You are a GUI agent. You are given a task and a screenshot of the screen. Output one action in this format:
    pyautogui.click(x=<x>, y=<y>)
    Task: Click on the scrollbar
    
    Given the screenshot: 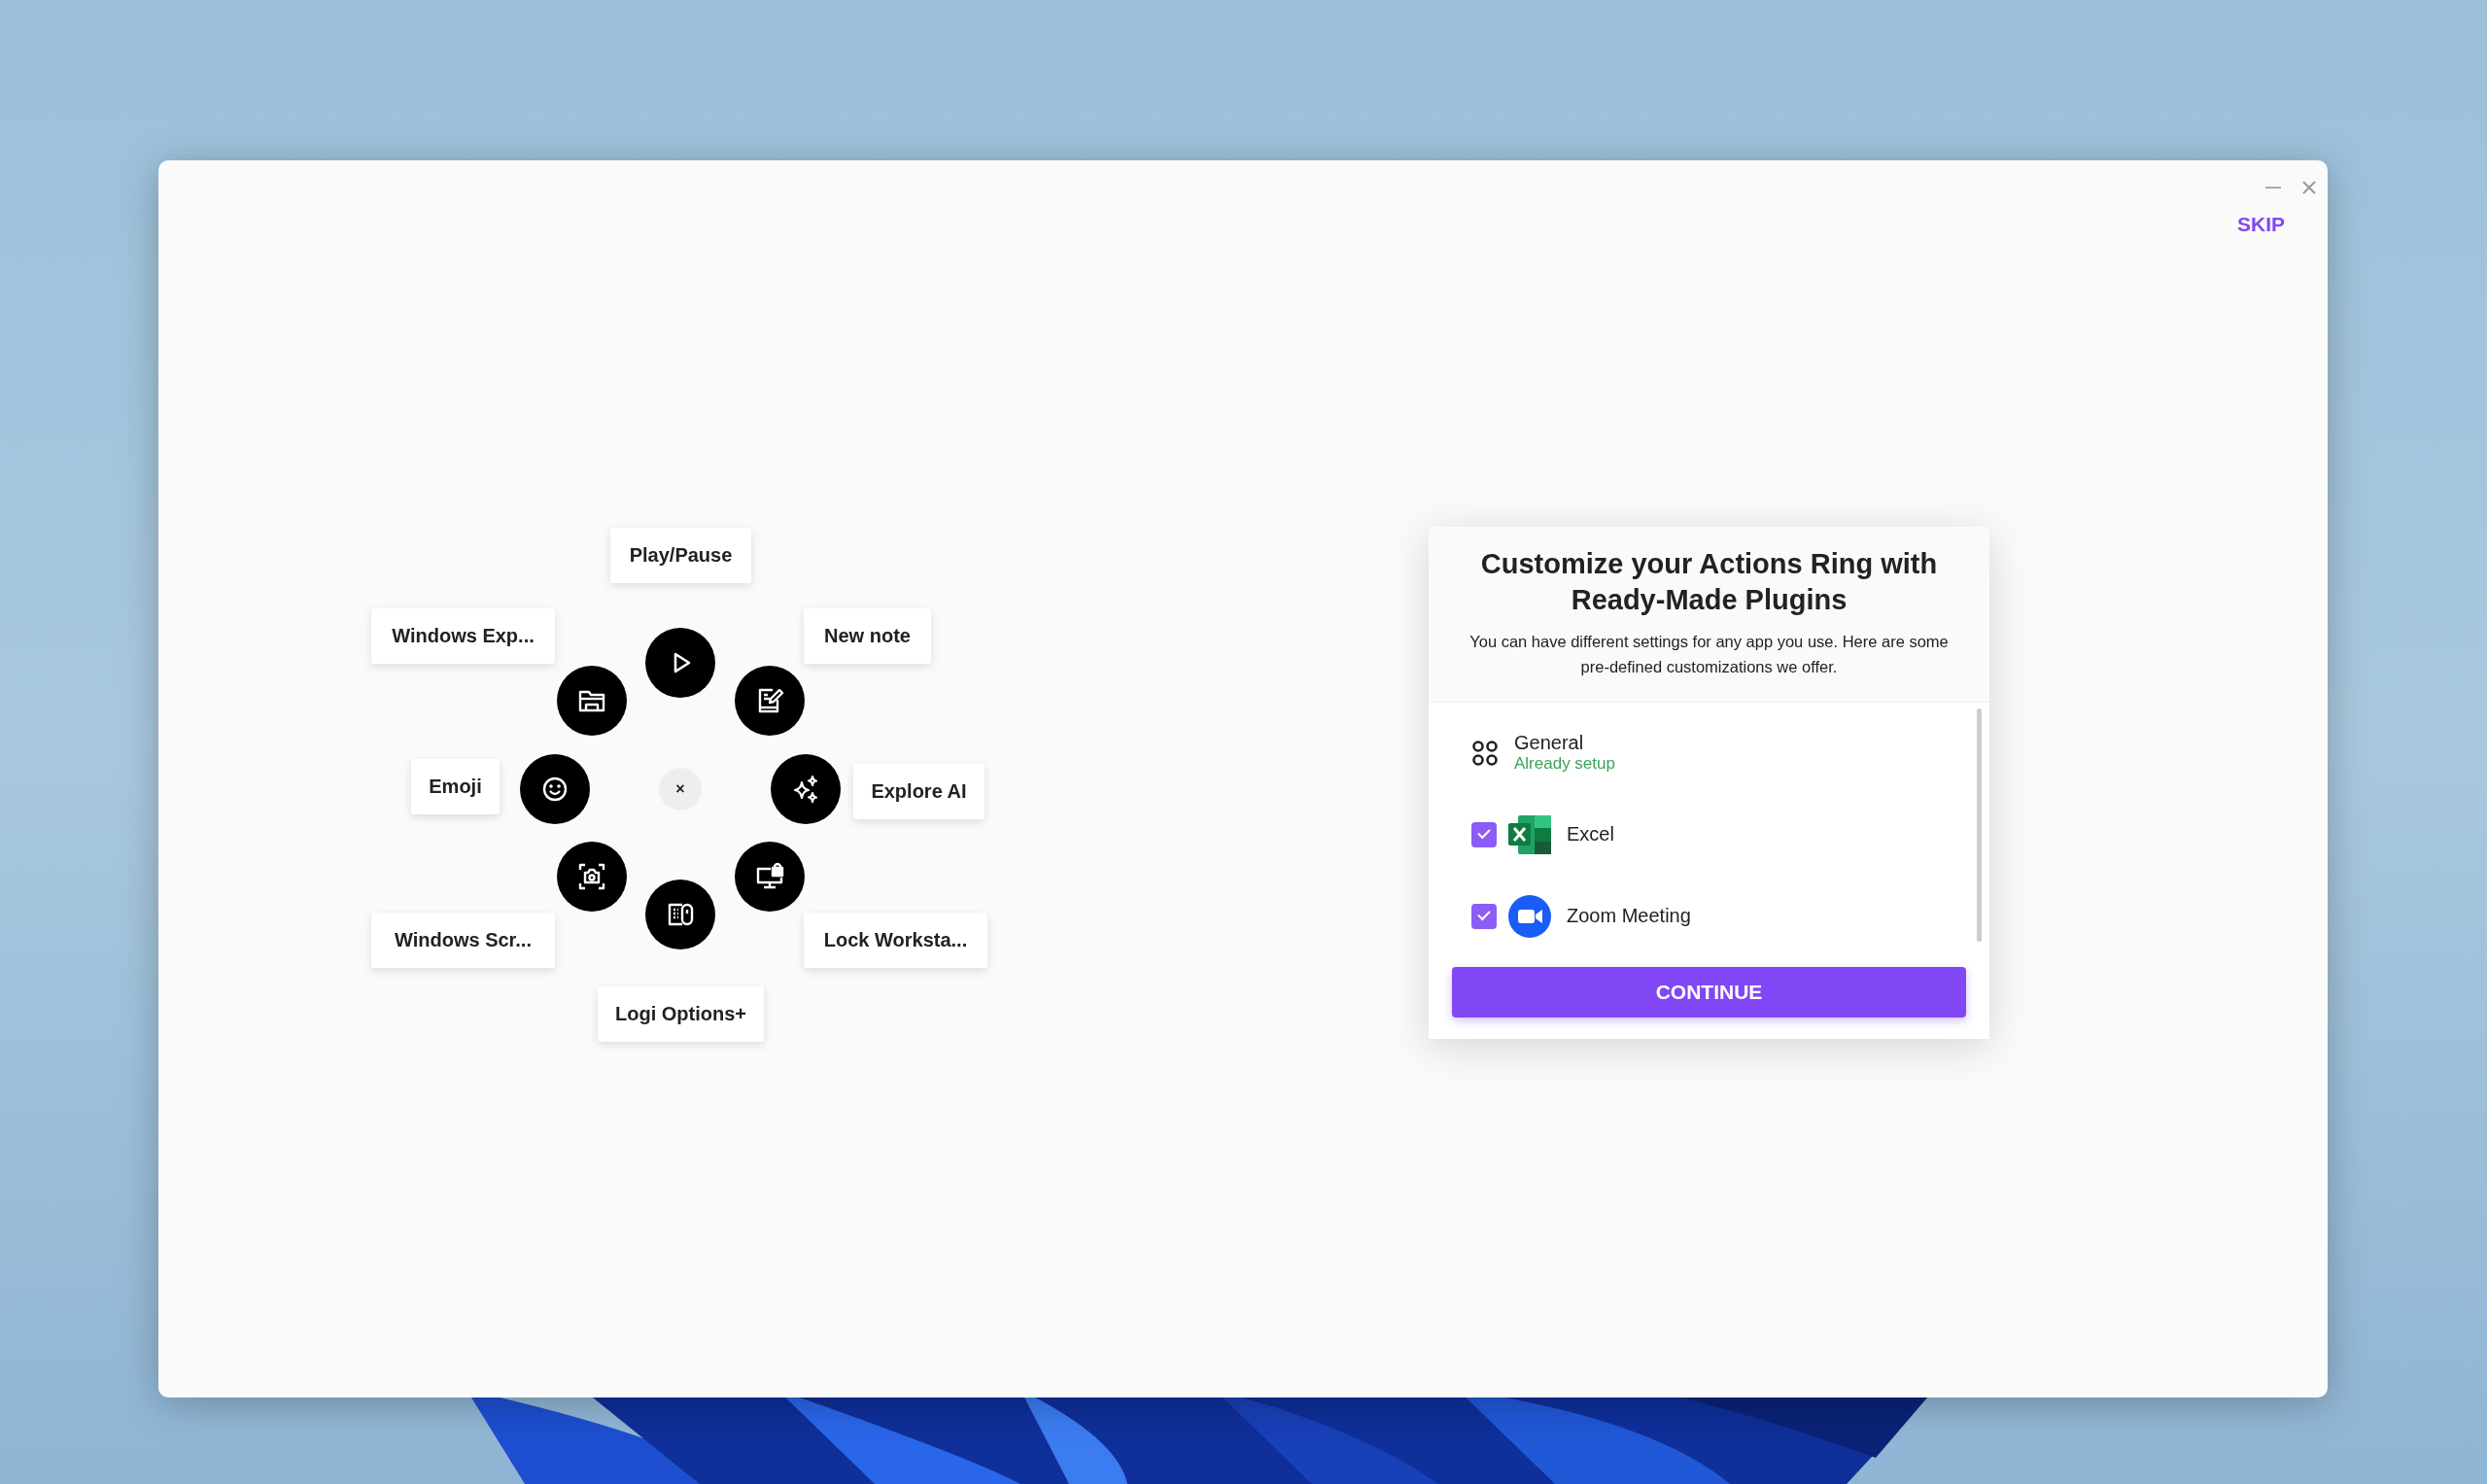 What is the action you would take?
    pyautogui.click(x=1980, y=824)
    